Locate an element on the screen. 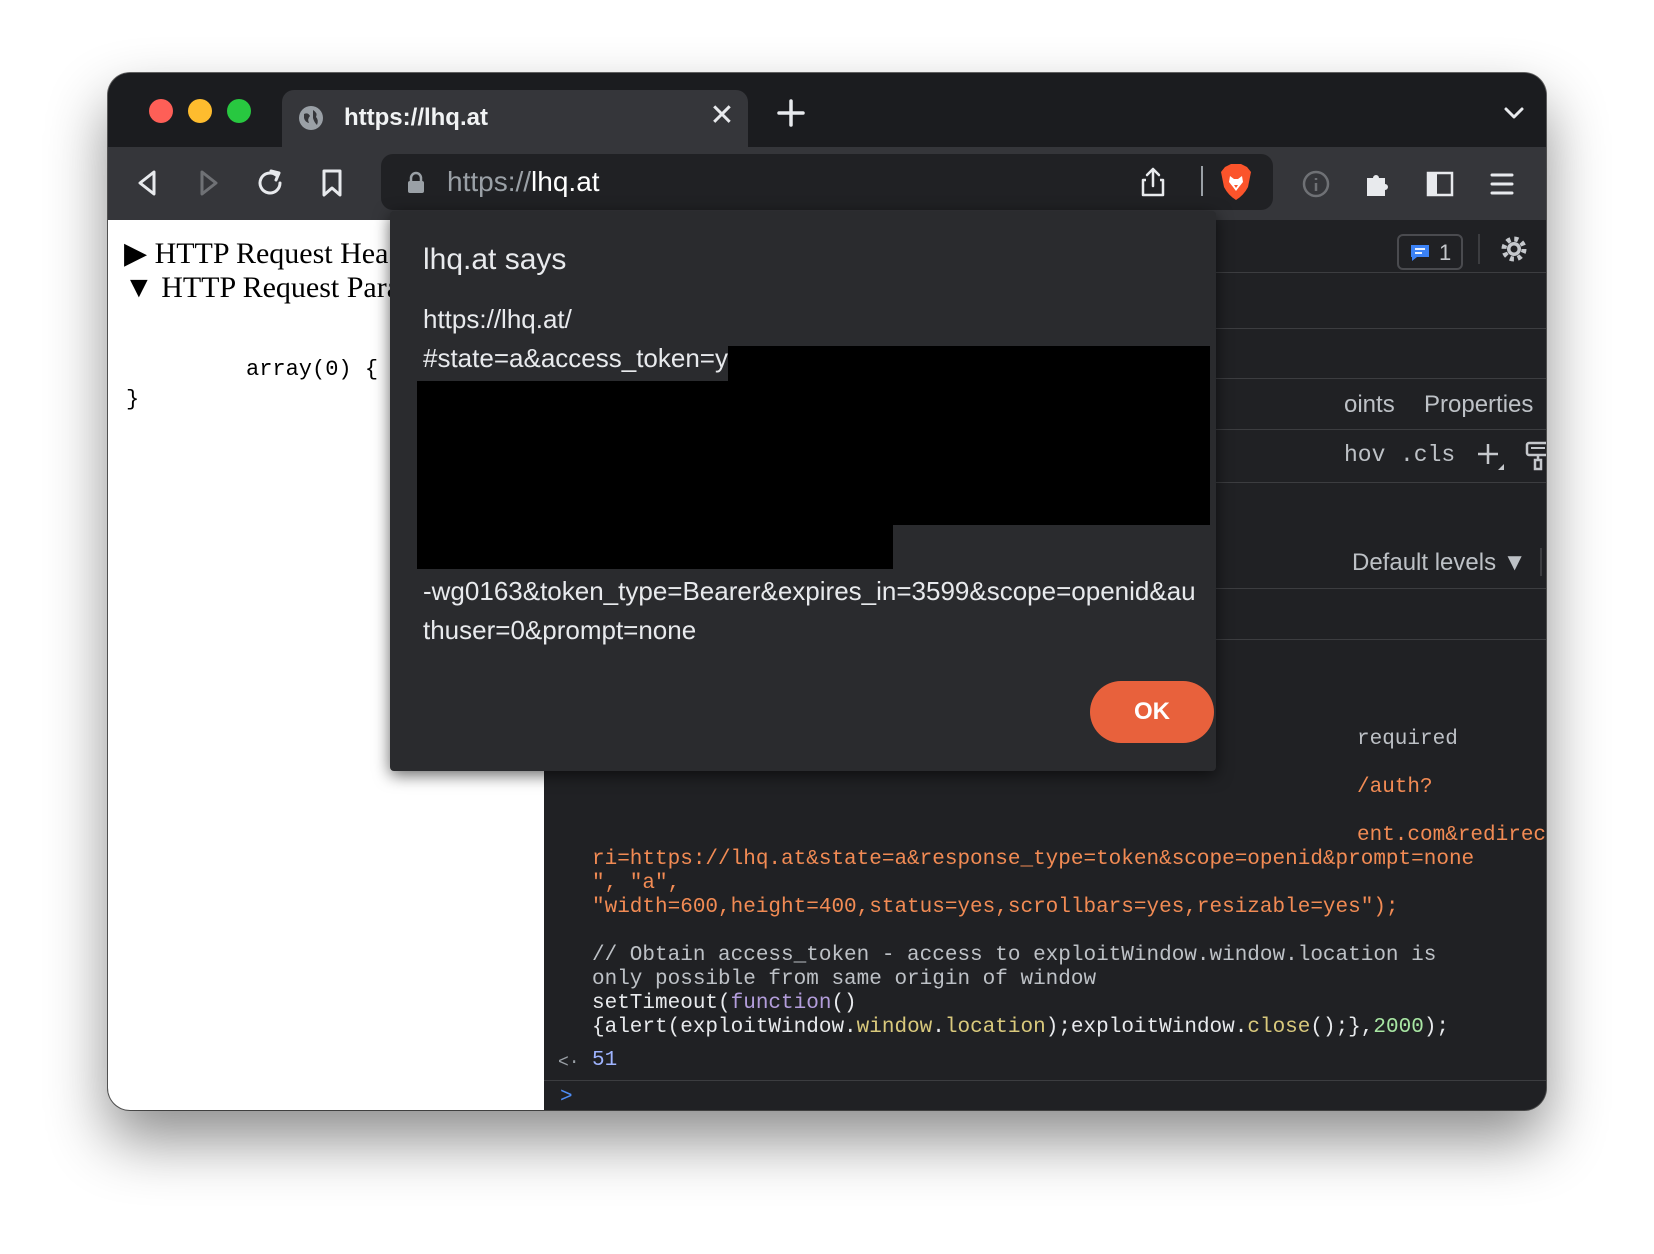 This screenshot has width=1654, height=1254. console-auth-text: /auth? is located at coordinates (1395, 787).